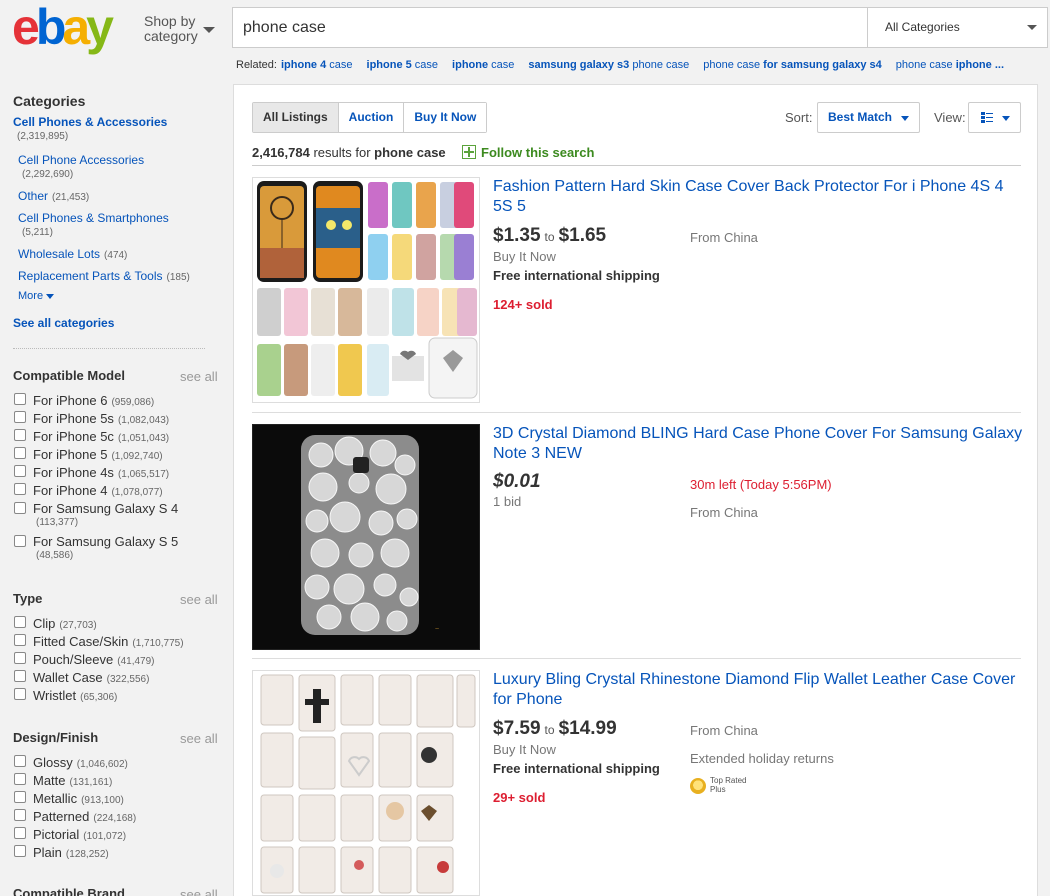  What do you see at coordinates (63, 27) in the screenshot?
I see `ebay-logo: ebay` at bounding box center [63, 27].